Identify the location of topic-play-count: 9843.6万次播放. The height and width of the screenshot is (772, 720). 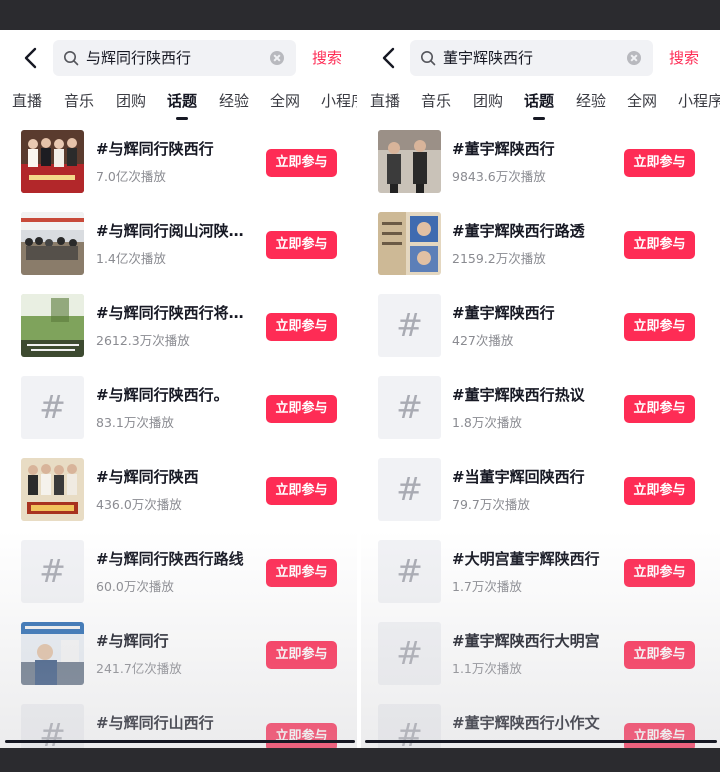
(499, 176).